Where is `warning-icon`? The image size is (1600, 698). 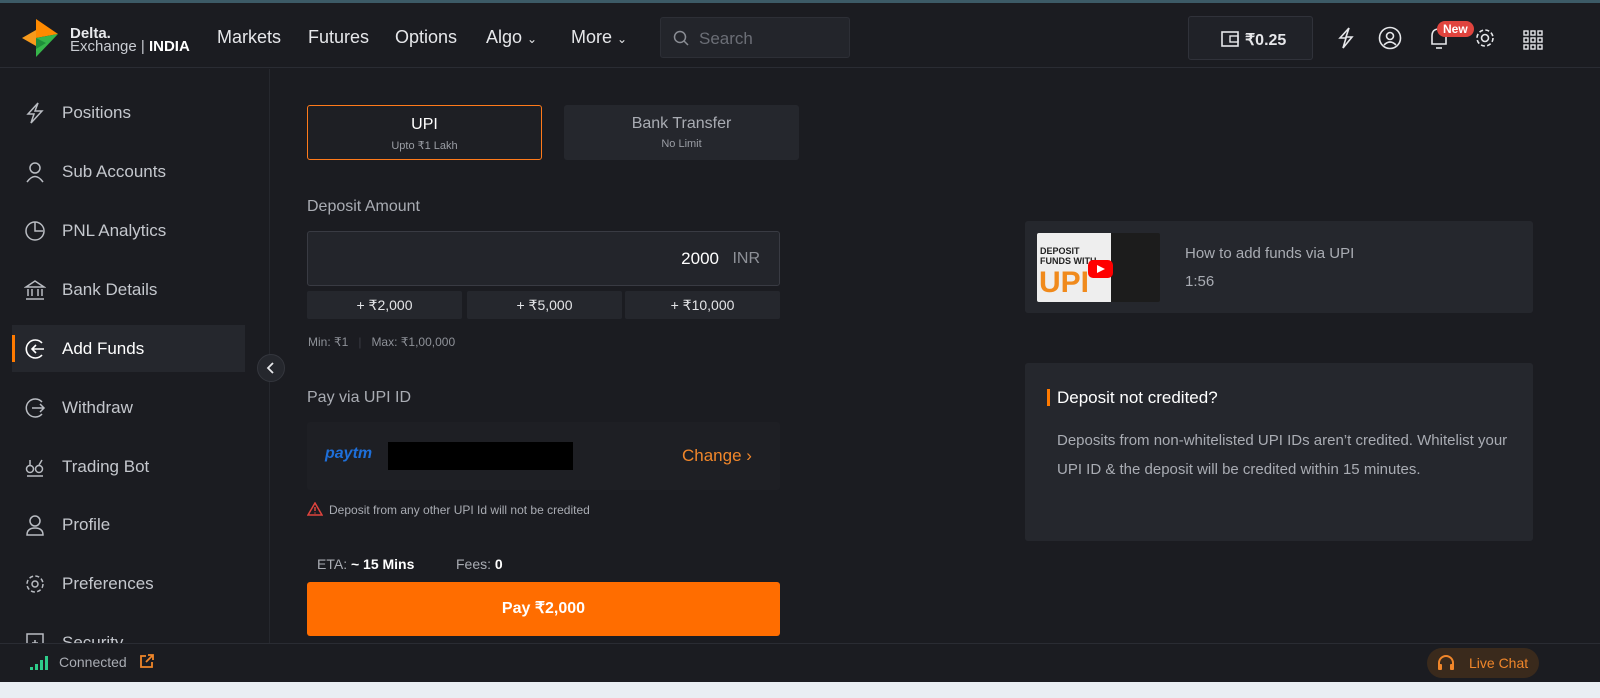
warning-icon is located at coordinates (315, 508).